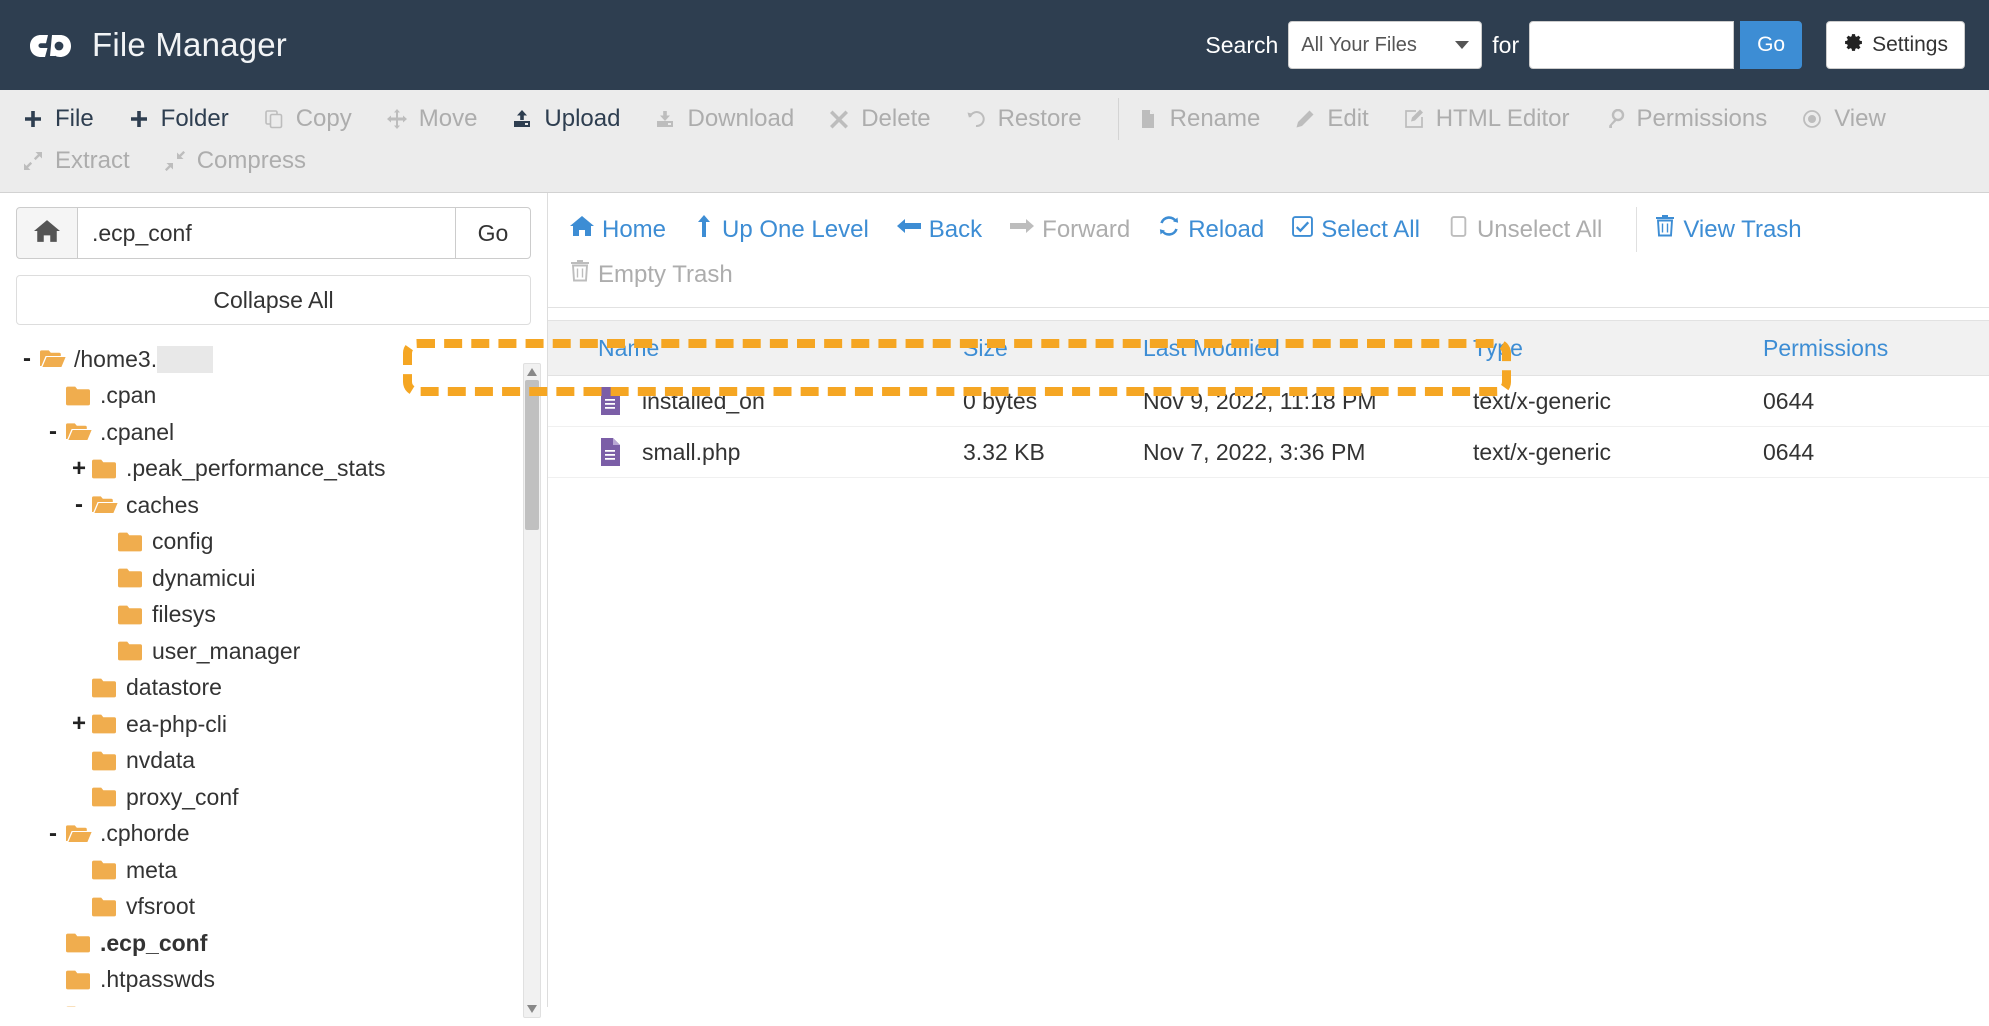 The width and height of the screenshot is (1989, 1026). I want to click on tree-item-cpan: .cpan, so click(281, 396).